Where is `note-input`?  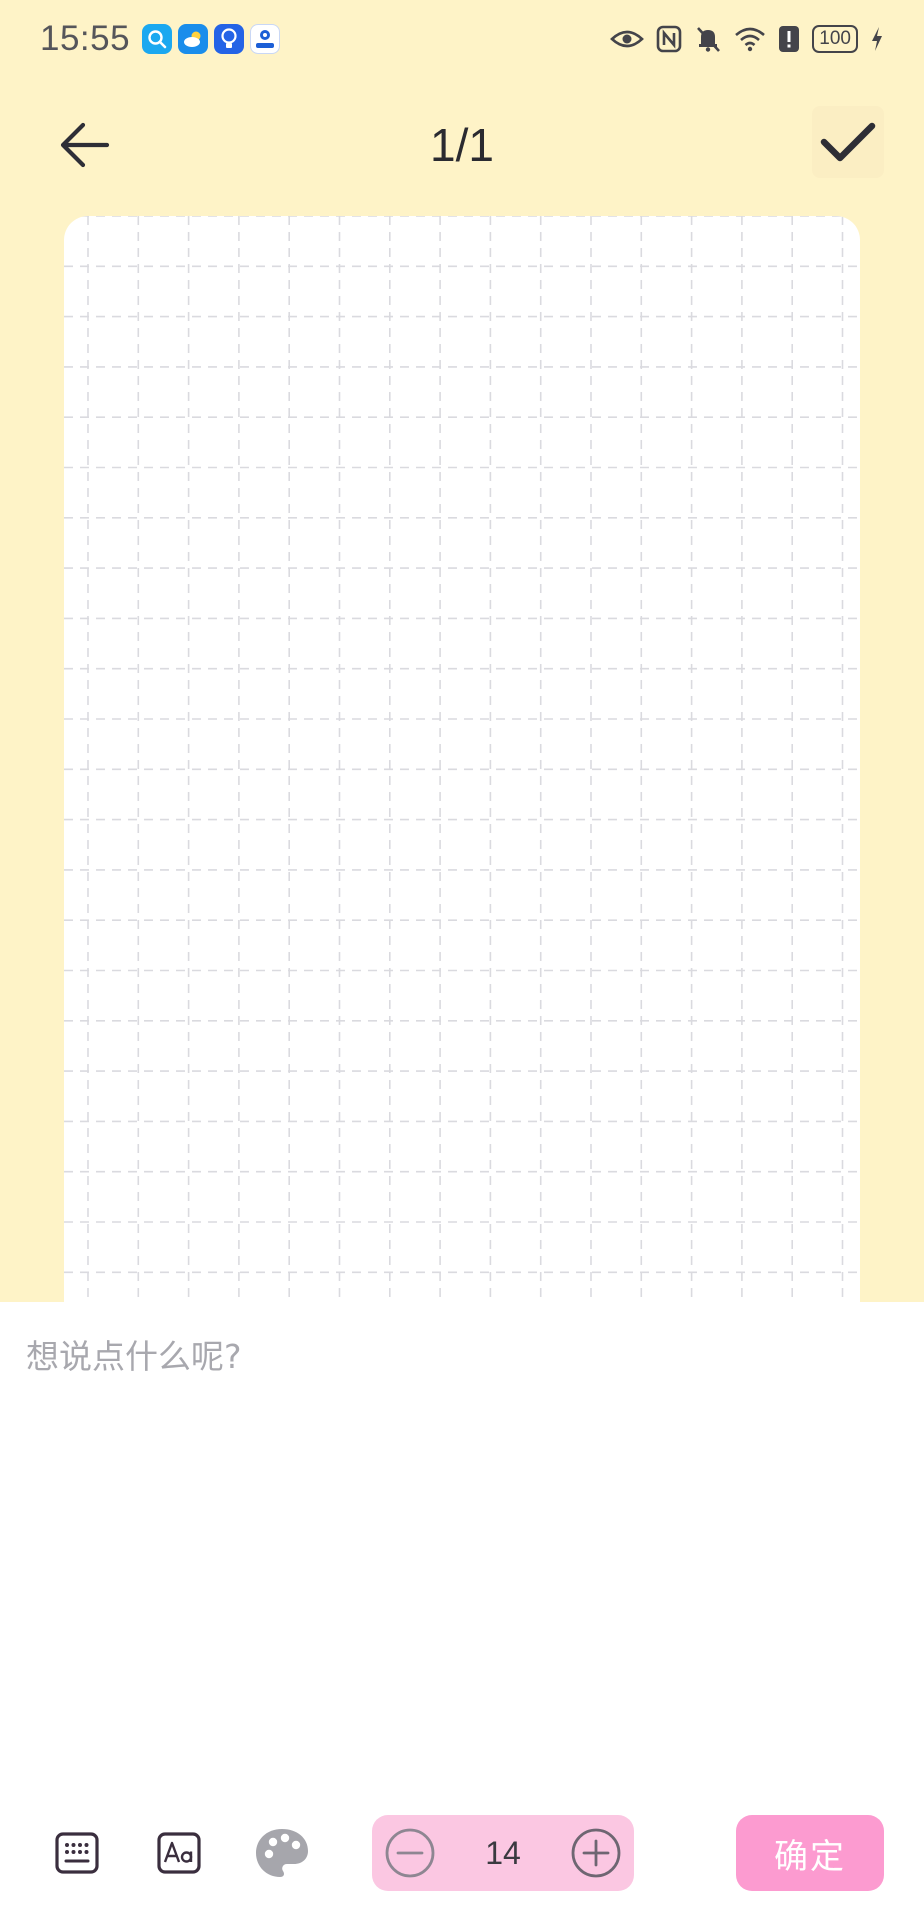
note-input is located at coordinates (456, 1356).